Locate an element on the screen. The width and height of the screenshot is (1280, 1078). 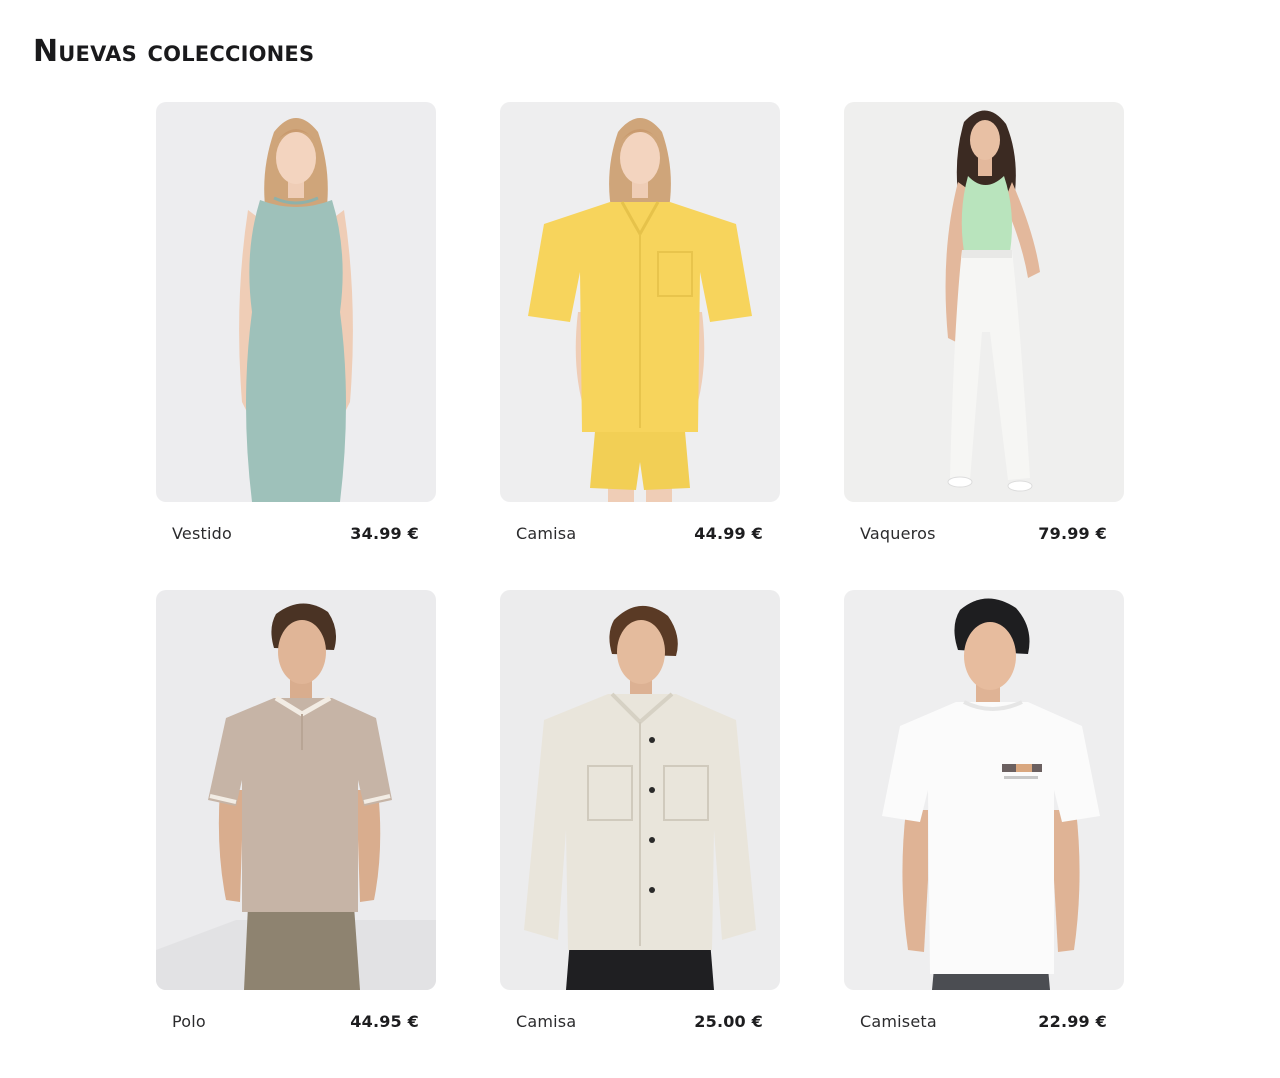
product-card: Polo 44.95 € is located at coordinates (296, 810).